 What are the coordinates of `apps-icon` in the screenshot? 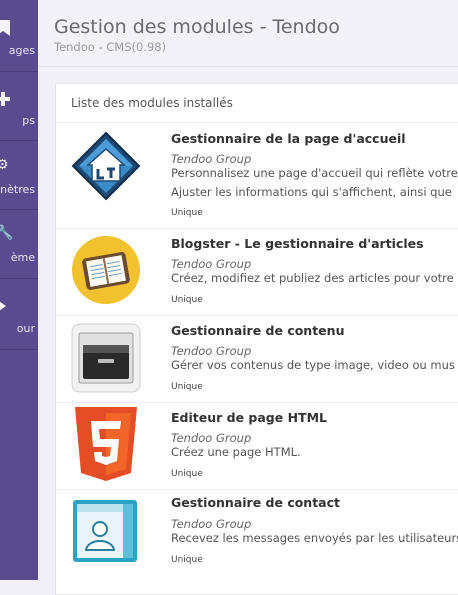 It's located at (6, 100).